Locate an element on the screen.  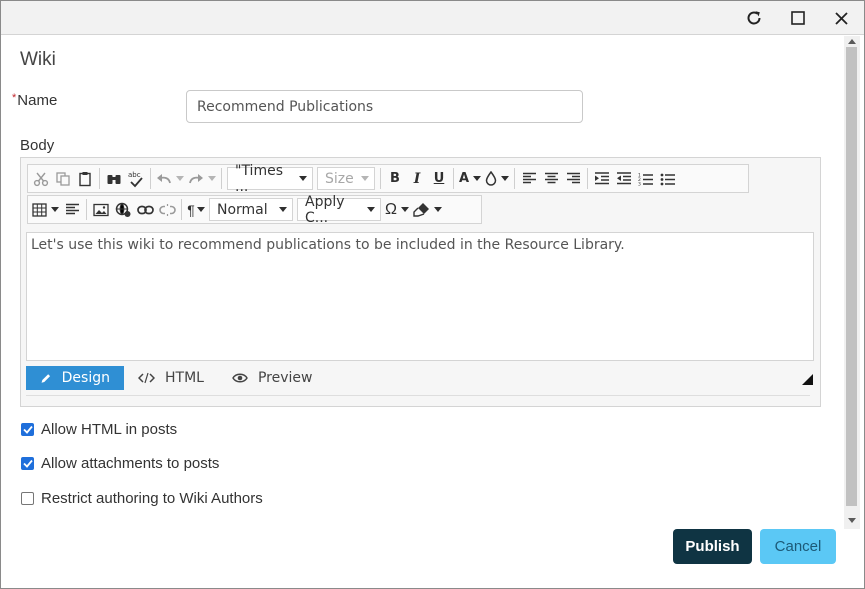
background-color-button is located at coordinates (497, 178).